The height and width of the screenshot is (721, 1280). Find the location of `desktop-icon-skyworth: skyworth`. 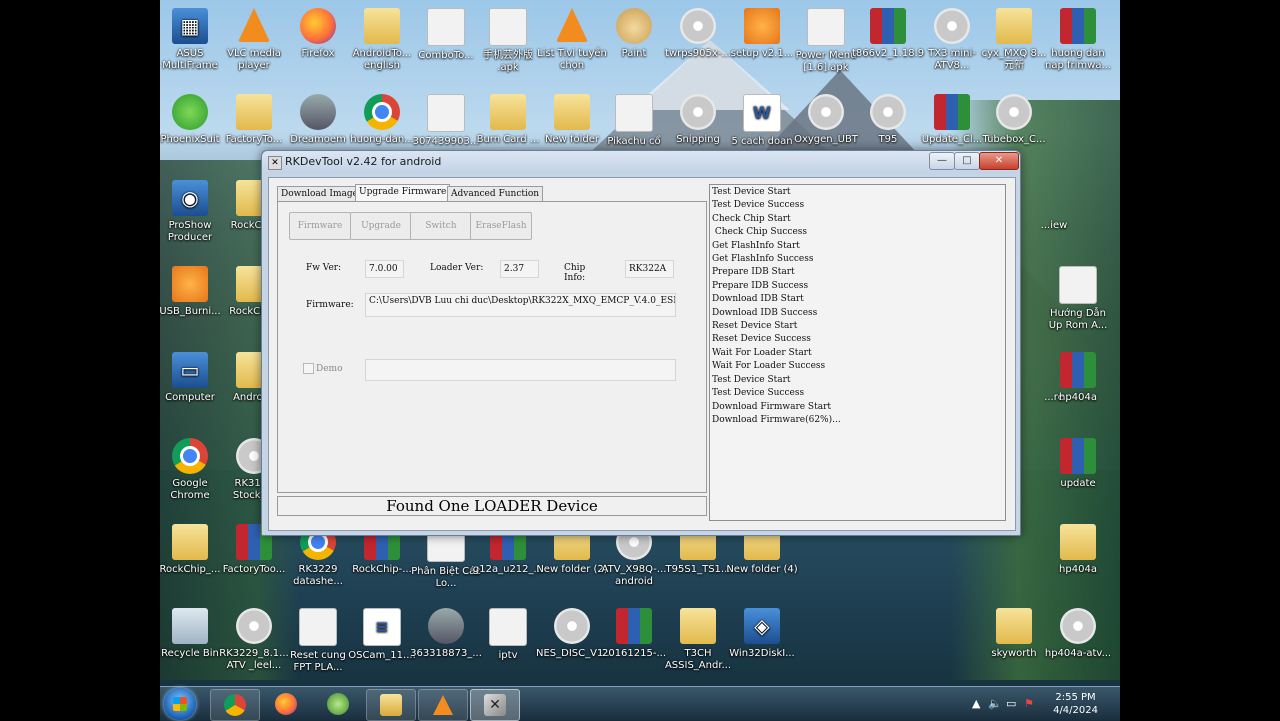

desktop-icon-skyworth: skyworth is located at coordinates (1014, 634).